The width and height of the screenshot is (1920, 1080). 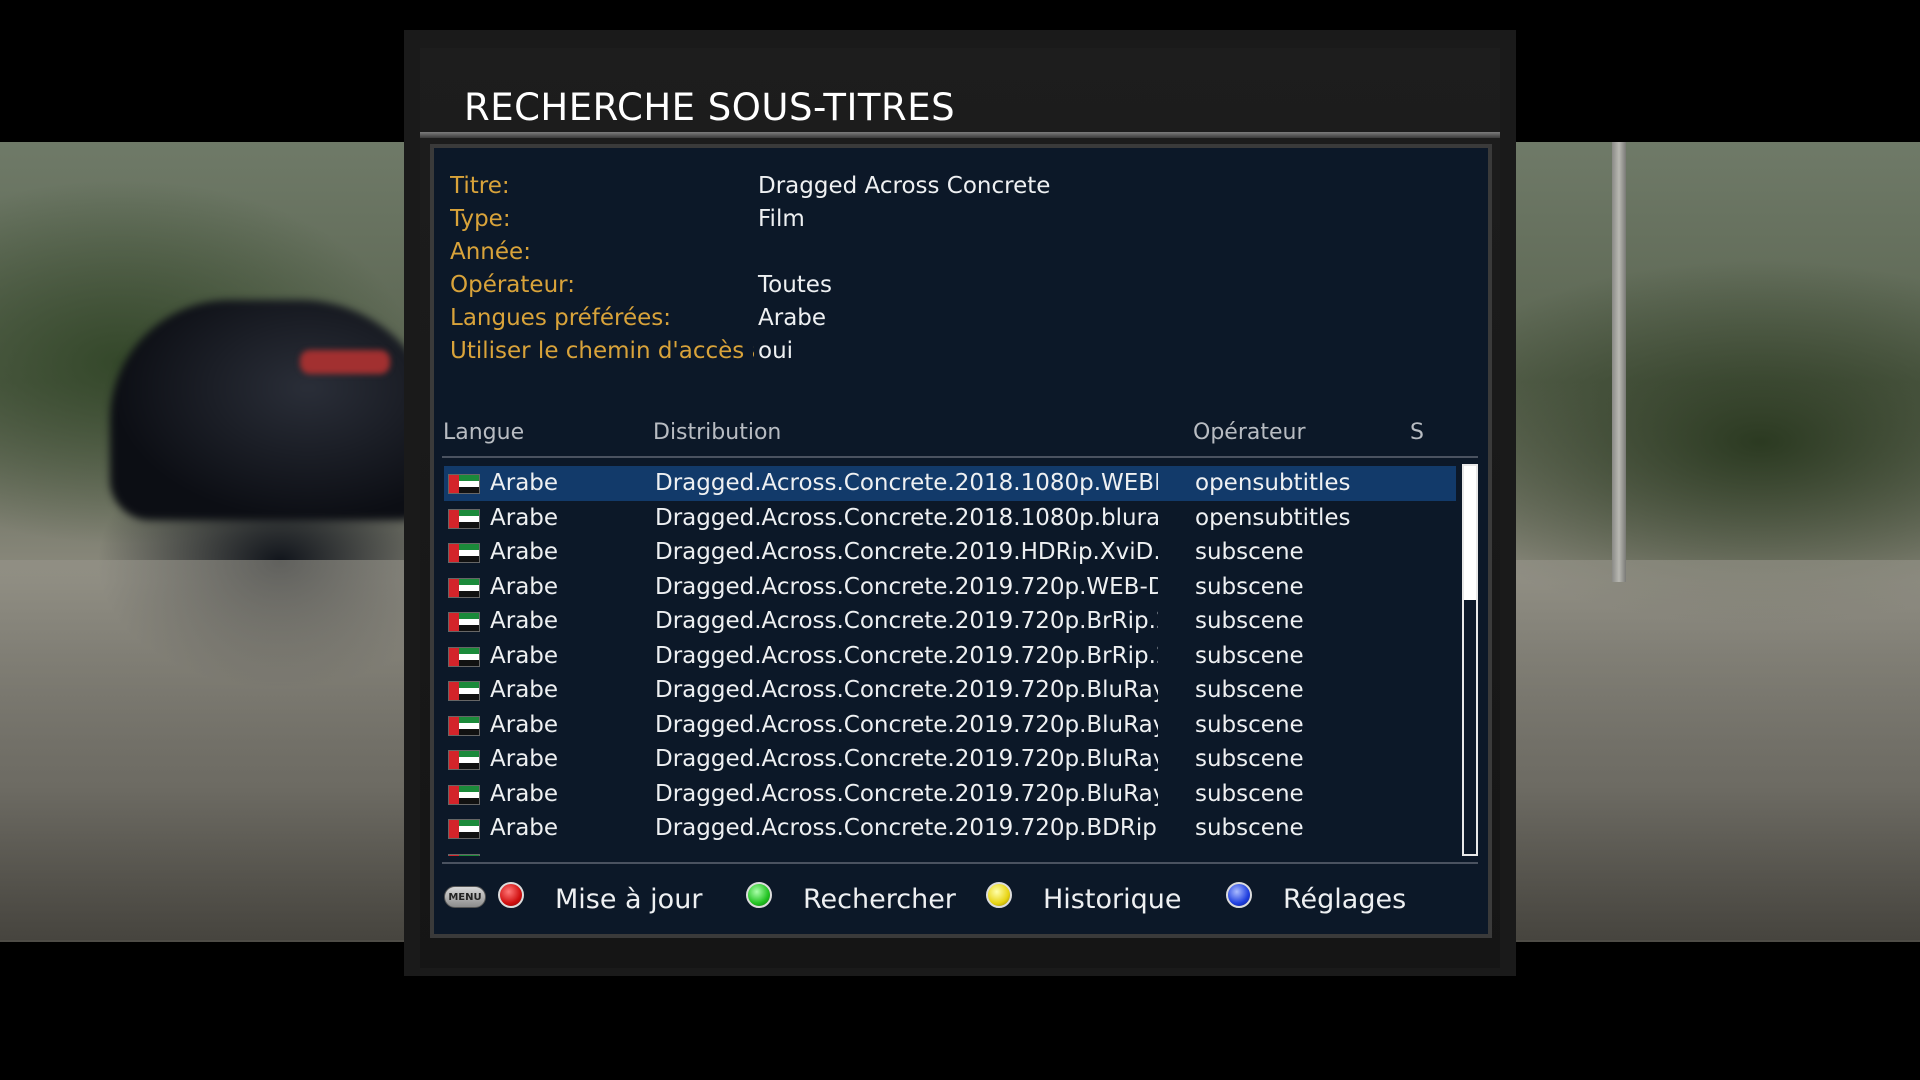 What do you see at coordinates (490, 252) in the screenshot?
I see `info-label: Année:` at bounding box center [490, 252].